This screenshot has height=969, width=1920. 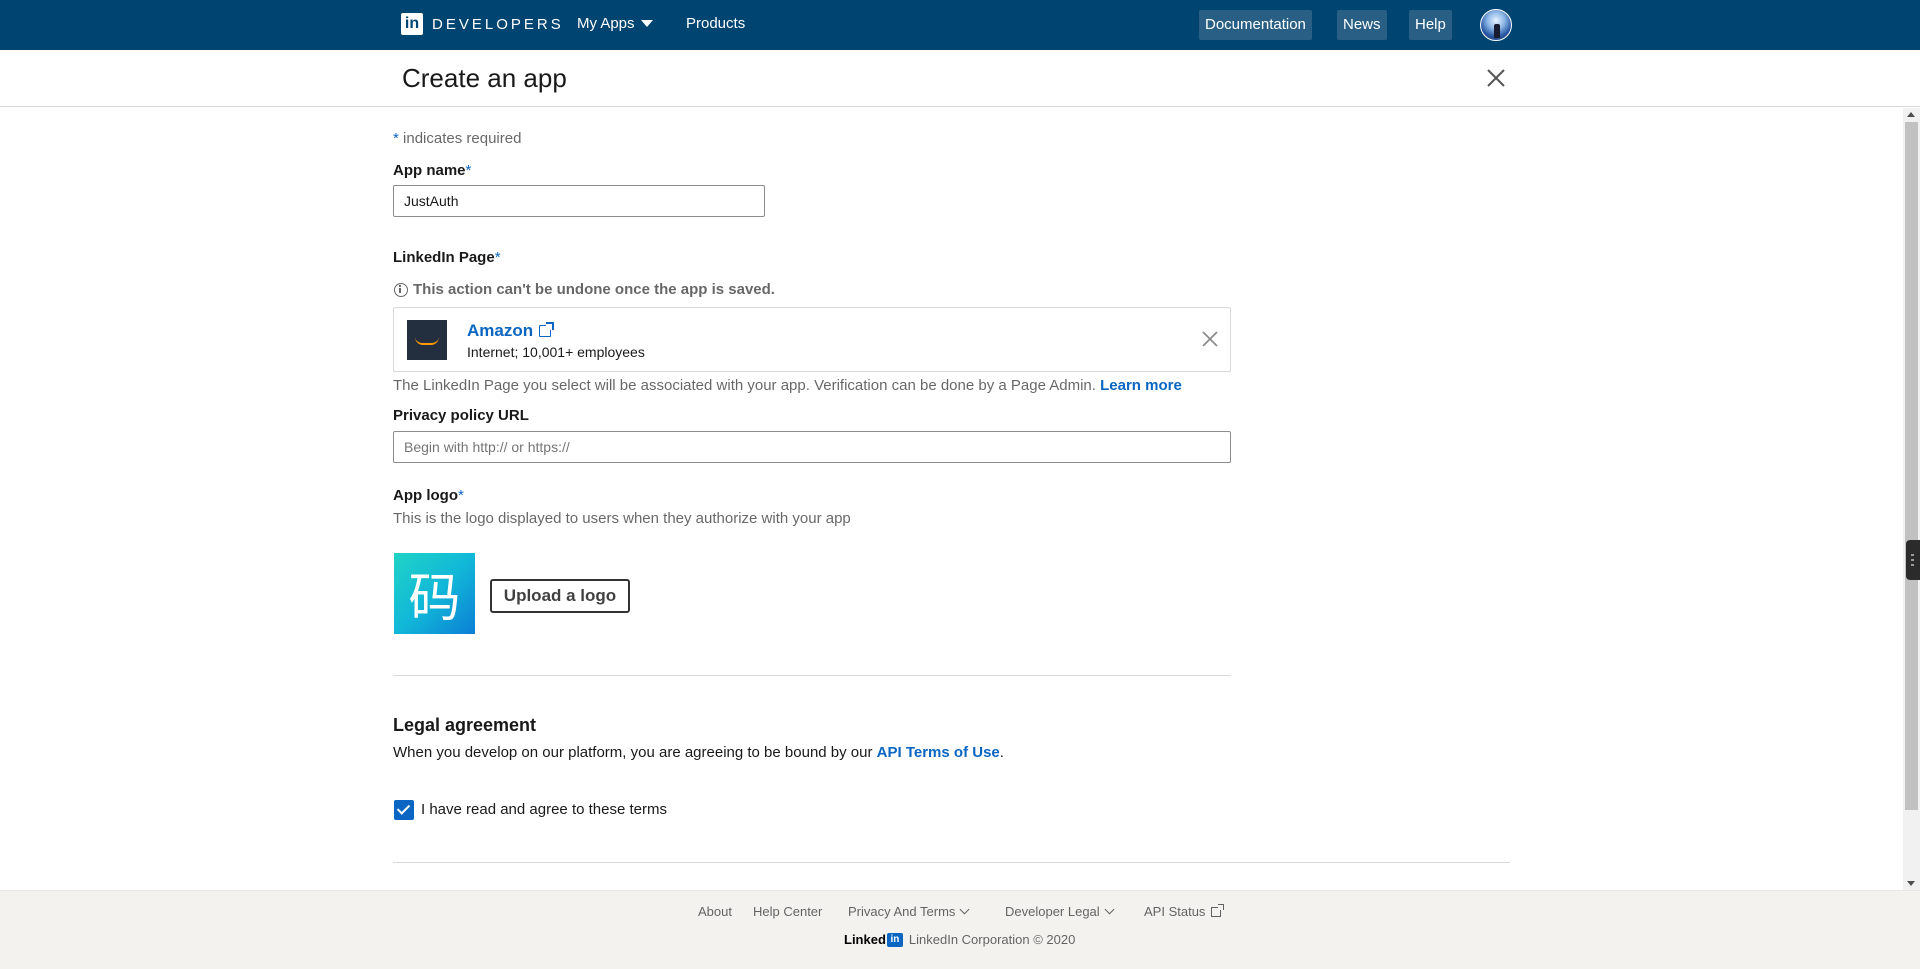 I want to click on scrollbar, so click(x=1911, y=499).